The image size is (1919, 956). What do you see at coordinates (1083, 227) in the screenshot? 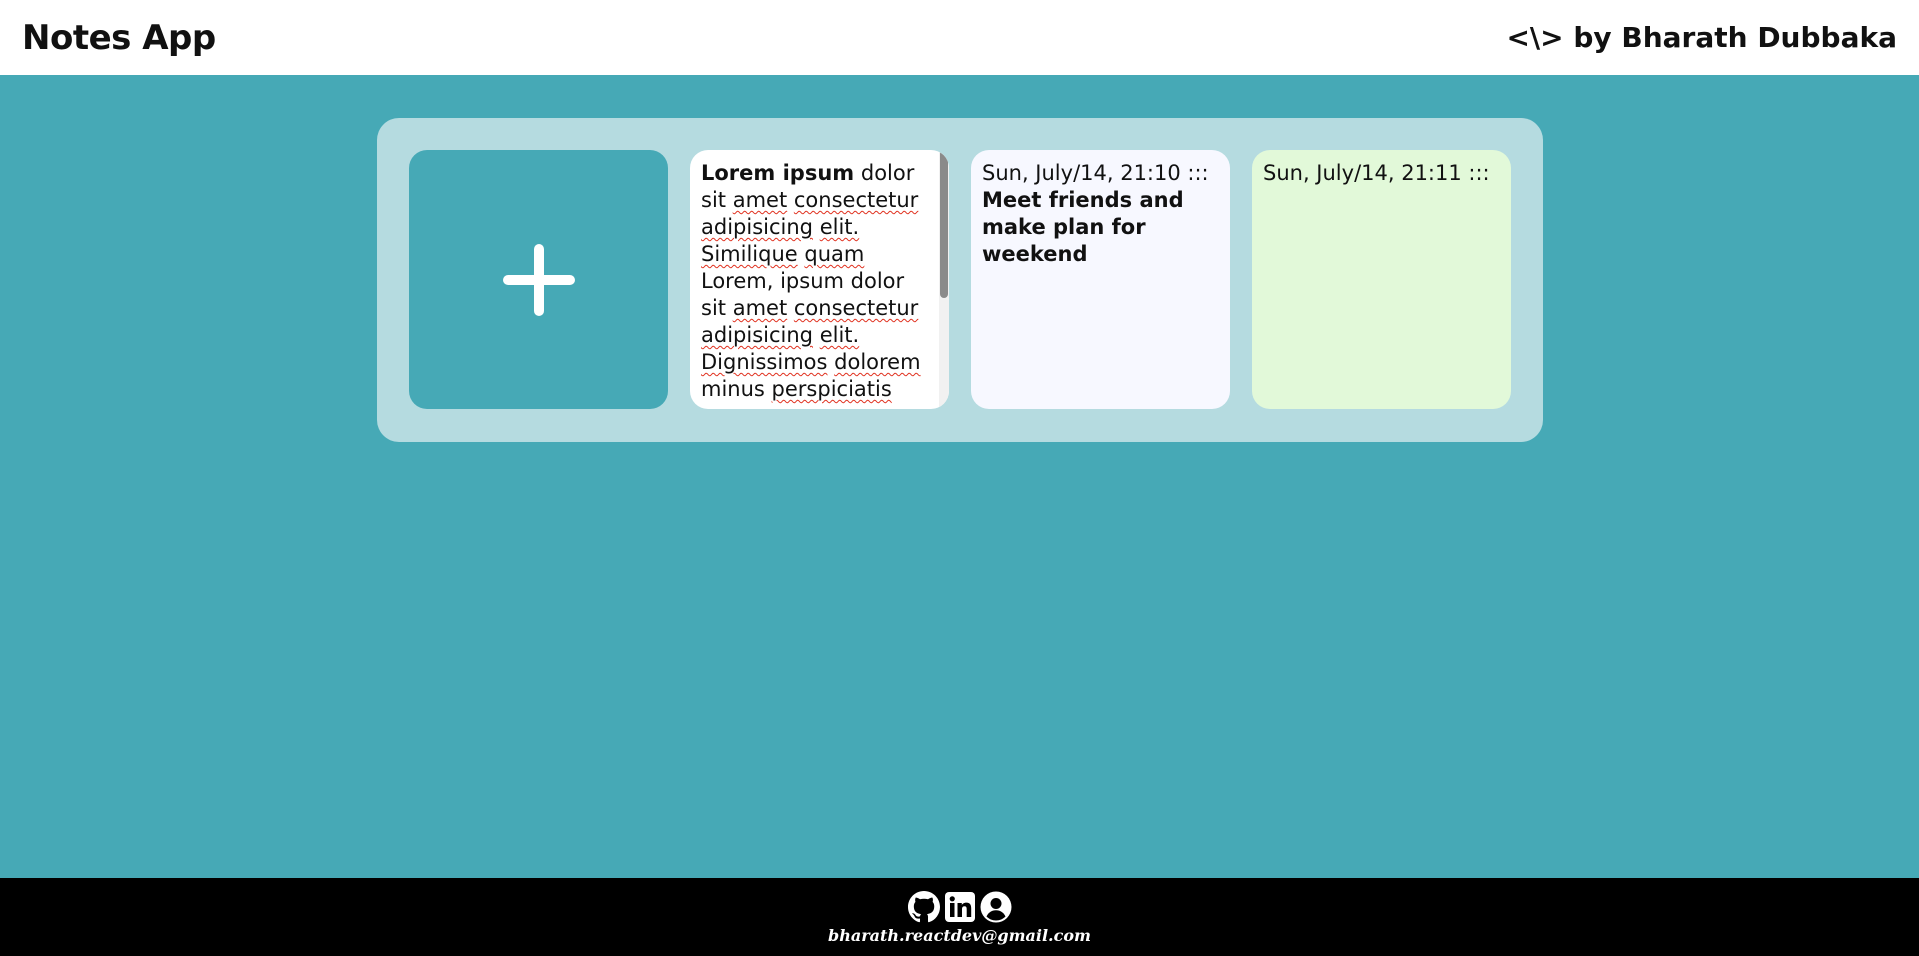
I see `note-bold-text: Meet friends and make plan for weekend` at bounding box center [1083, 227].